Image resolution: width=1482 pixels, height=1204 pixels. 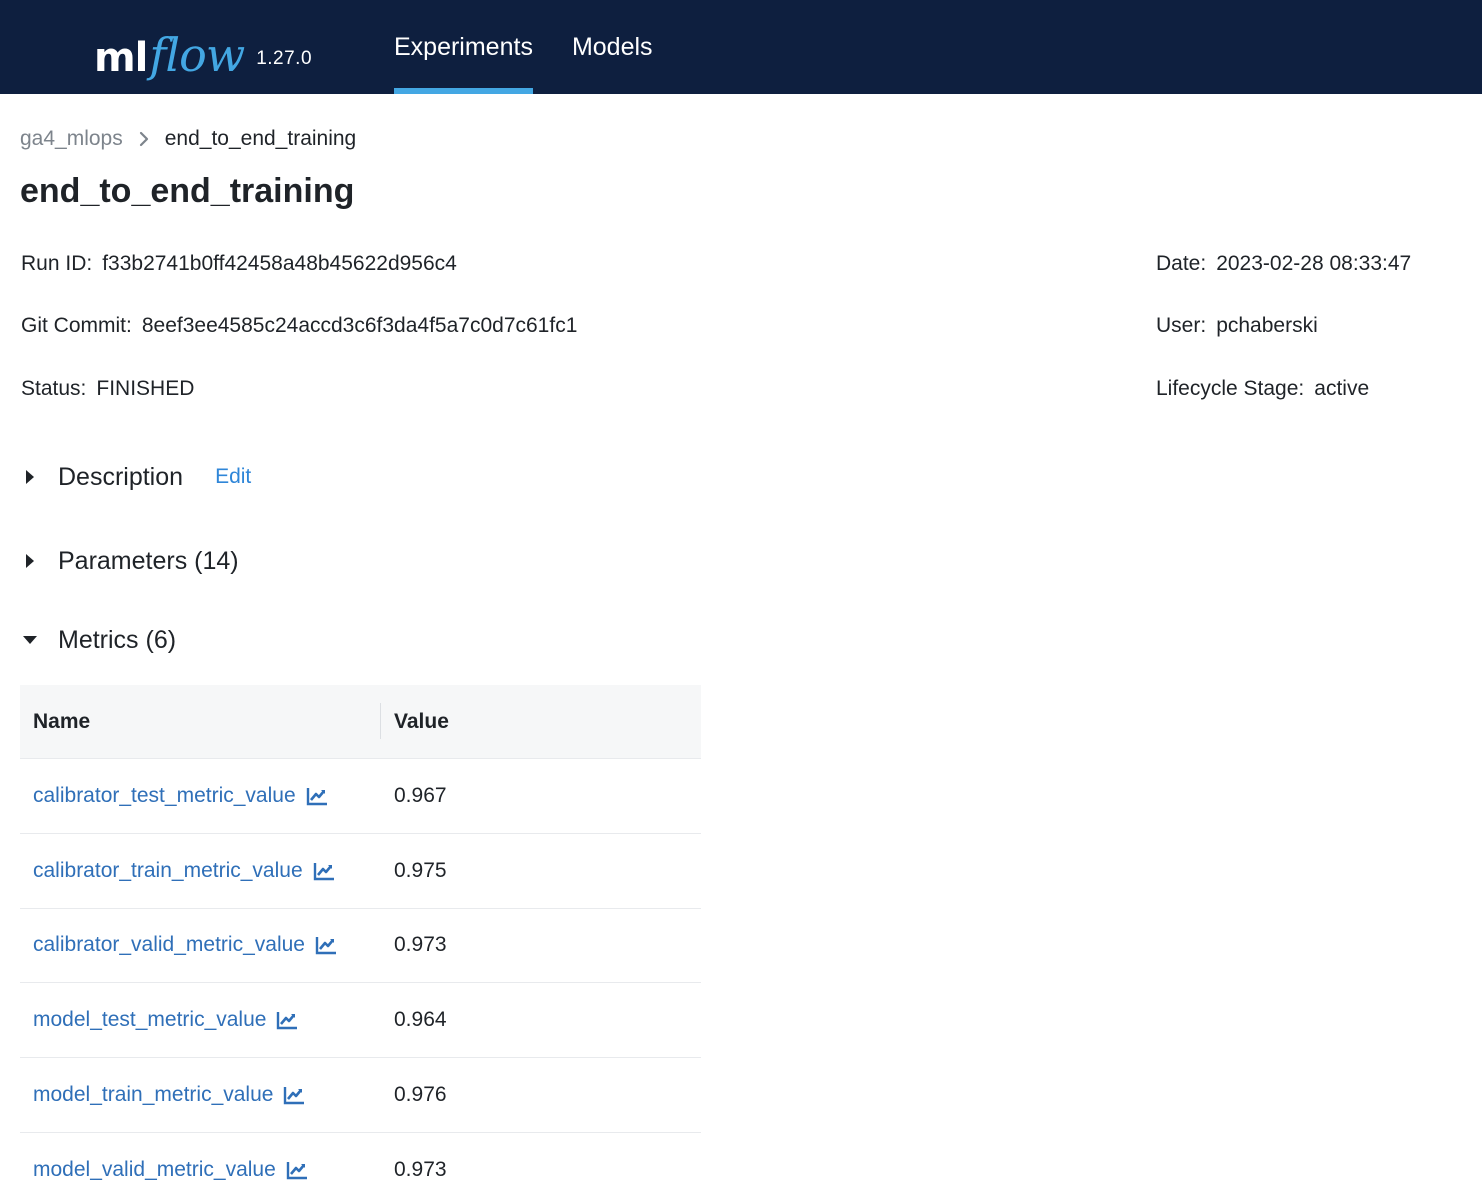 I want to click on metric-value: 0.976, so click(x=420, y=1095).